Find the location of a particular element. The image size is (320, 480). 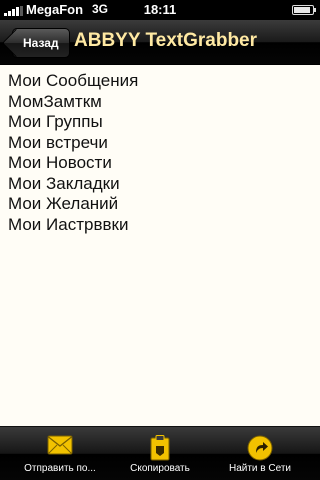

copy-button-label: Скопировать is located at coordinates (160, 468).